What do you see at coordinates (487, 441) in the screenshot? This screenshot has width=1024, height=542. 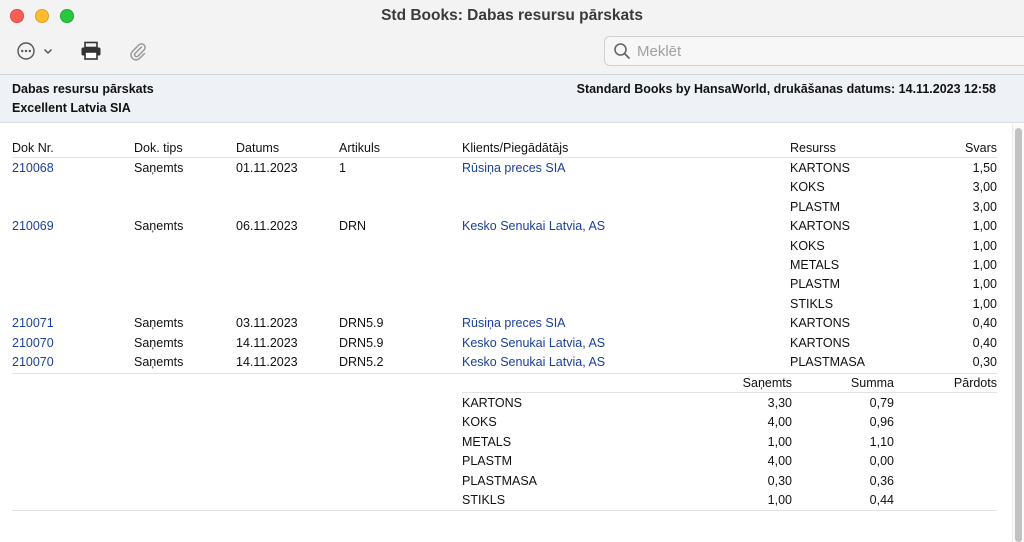 I see `summary-cell-resource: METALS` at bounding box center [487, 441].